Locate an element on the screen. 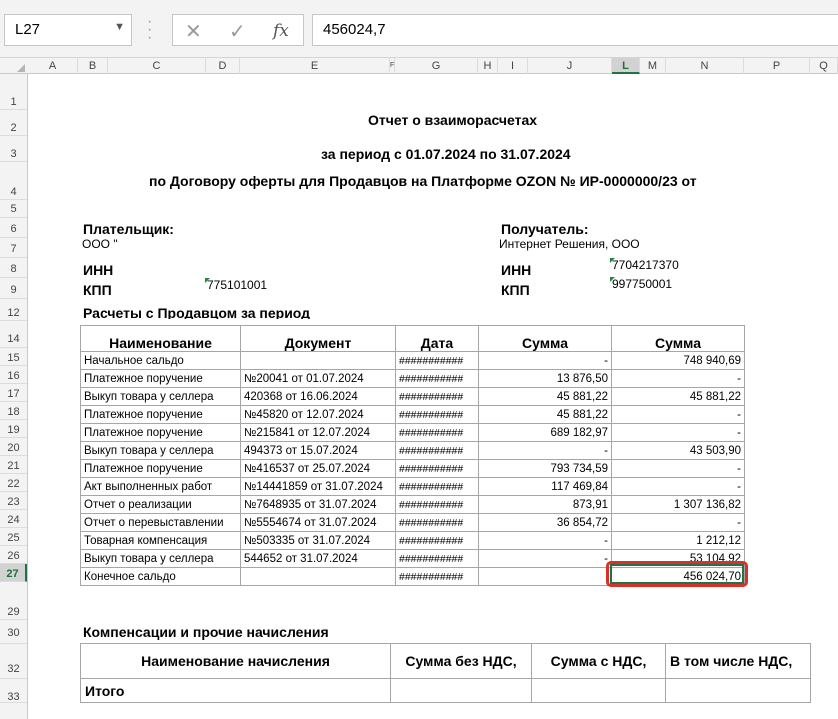 This screenshot has width=838, height=719. drag-handle-icon: · · · is located at coordinates (149, 30).